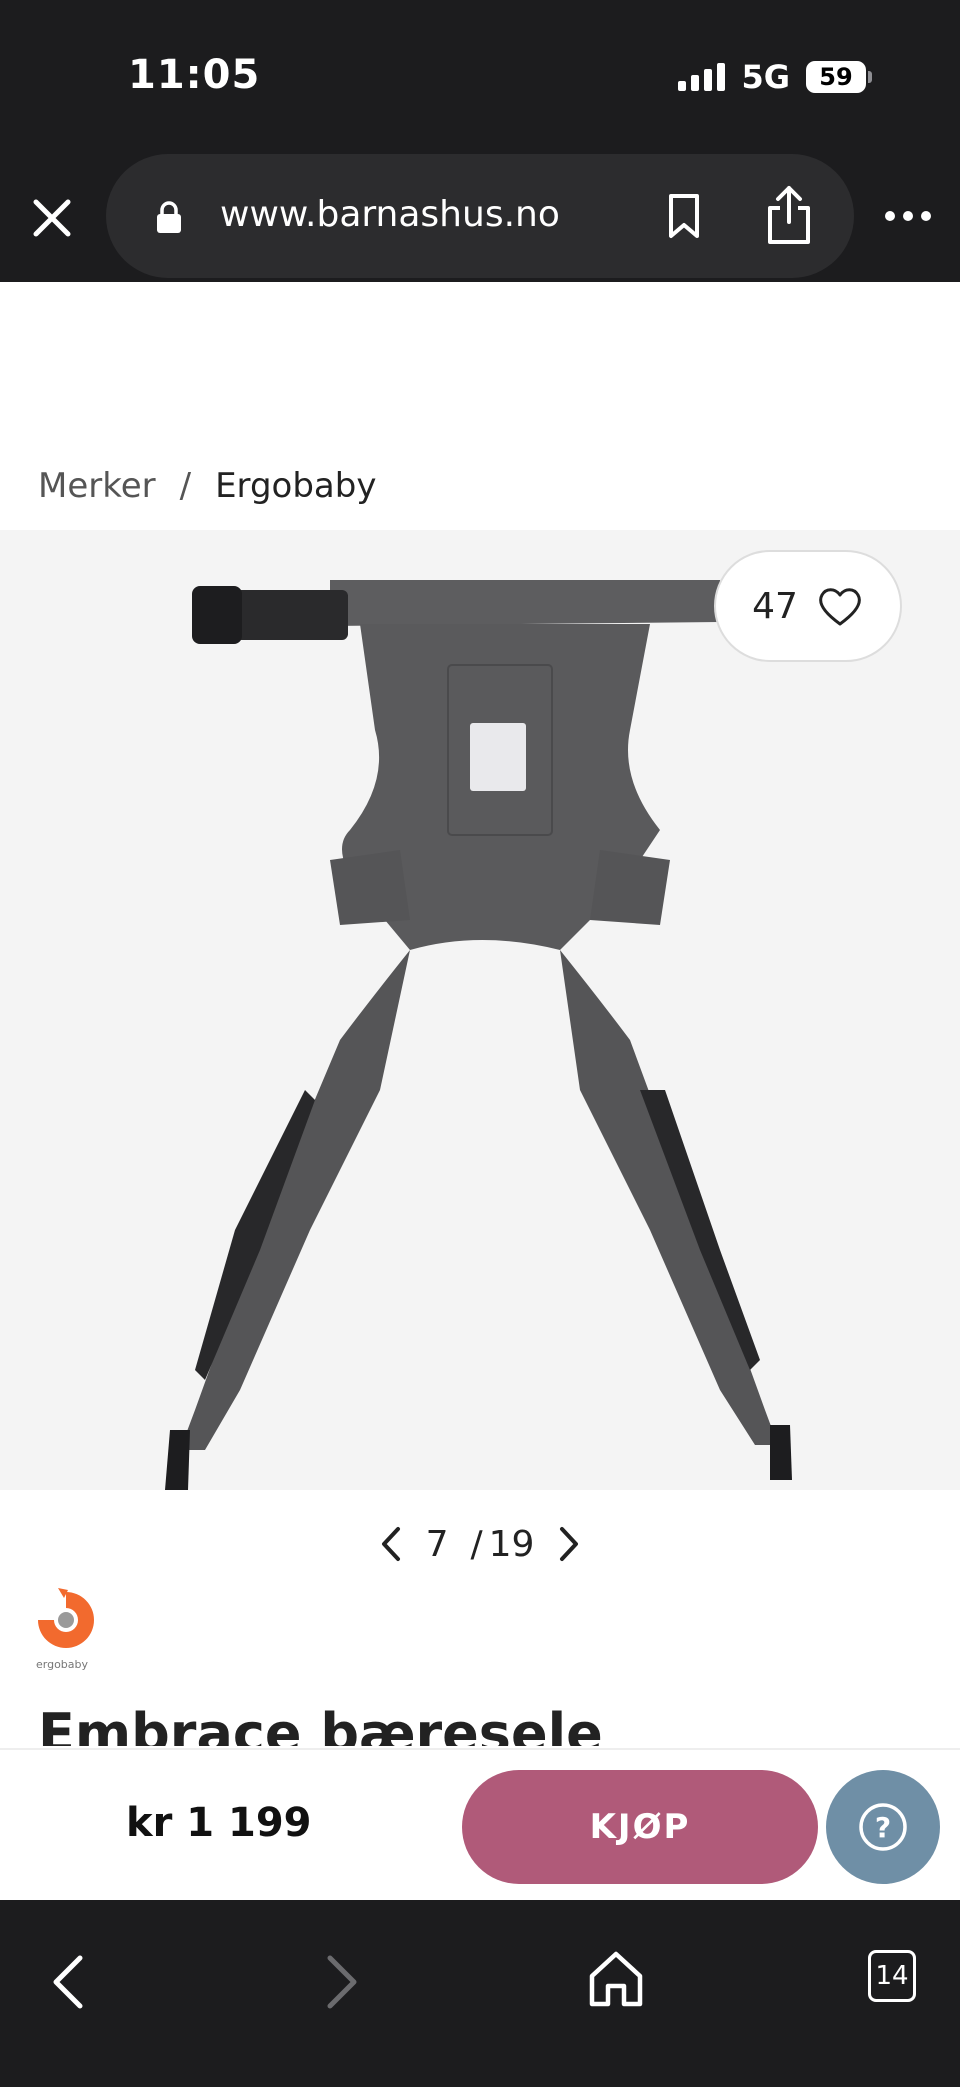 Image resolution: width=960 pixels, height=2087 pixels. Describe the element at coordinates (219, 1823) in the screenshot. I see `product-price: kr 1 199` at that location.